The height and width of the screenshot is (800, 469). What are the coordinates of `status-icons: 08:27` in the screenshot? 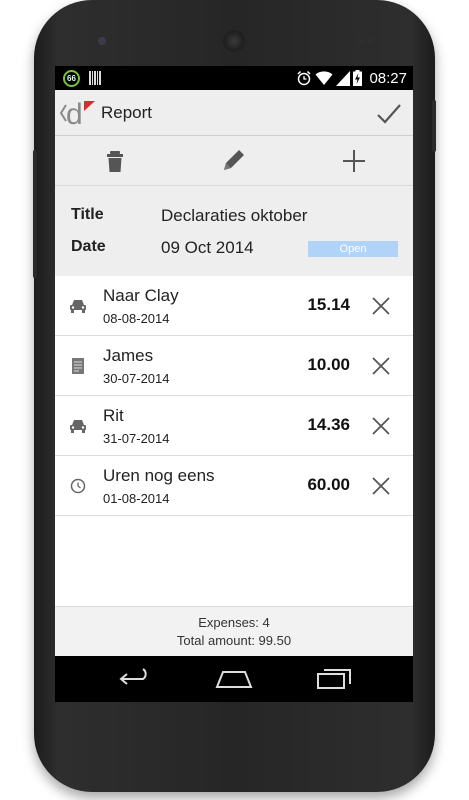 It's located at (351, 78).